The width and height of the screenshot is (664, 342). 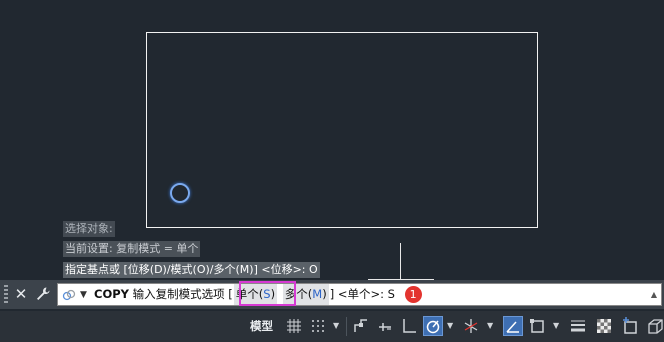 What do you see at coordinates (191, 270) in the screenshot?
I see `command-history-line: 指定基点或 [位移(D)/模式(O)/多个(M)] <位移>: O` at bounding box center [191, 270].